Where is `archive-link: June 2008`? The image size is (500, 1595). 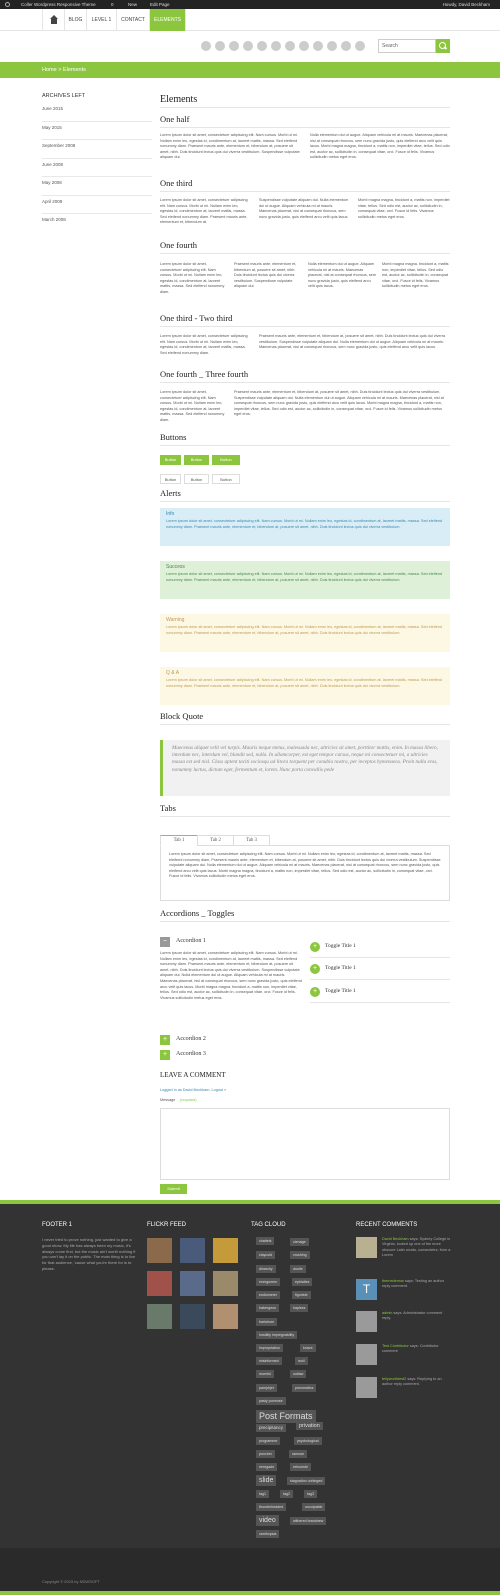 archive-link: June 2008 is located at coordinates (97, 168).